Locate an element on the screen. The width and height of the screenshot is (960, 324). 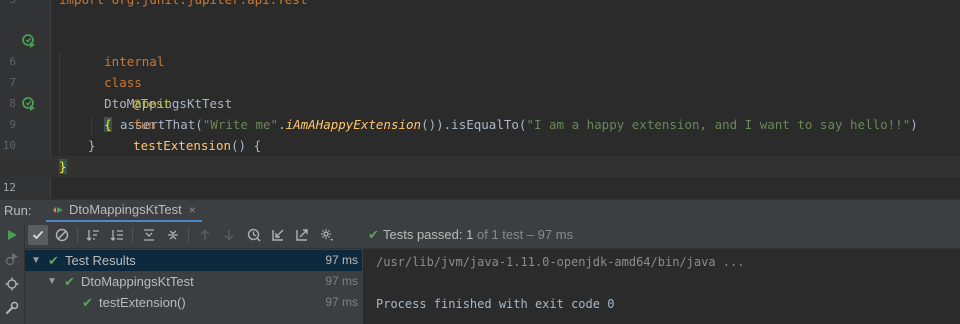
test-status-bar: ✔ Tests passed: 1 of 1 test – 97 ms is located at coordinates (661, 235).